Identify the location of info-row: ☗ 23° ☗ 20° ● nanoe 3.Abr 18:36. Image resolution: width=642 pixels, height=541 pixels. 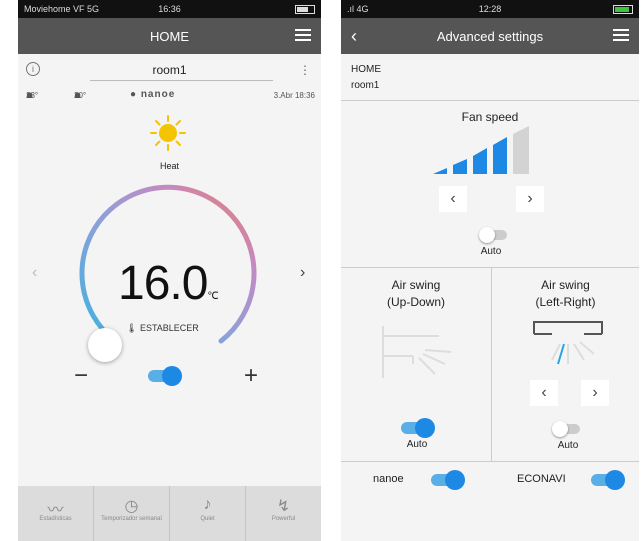
(170, 96).